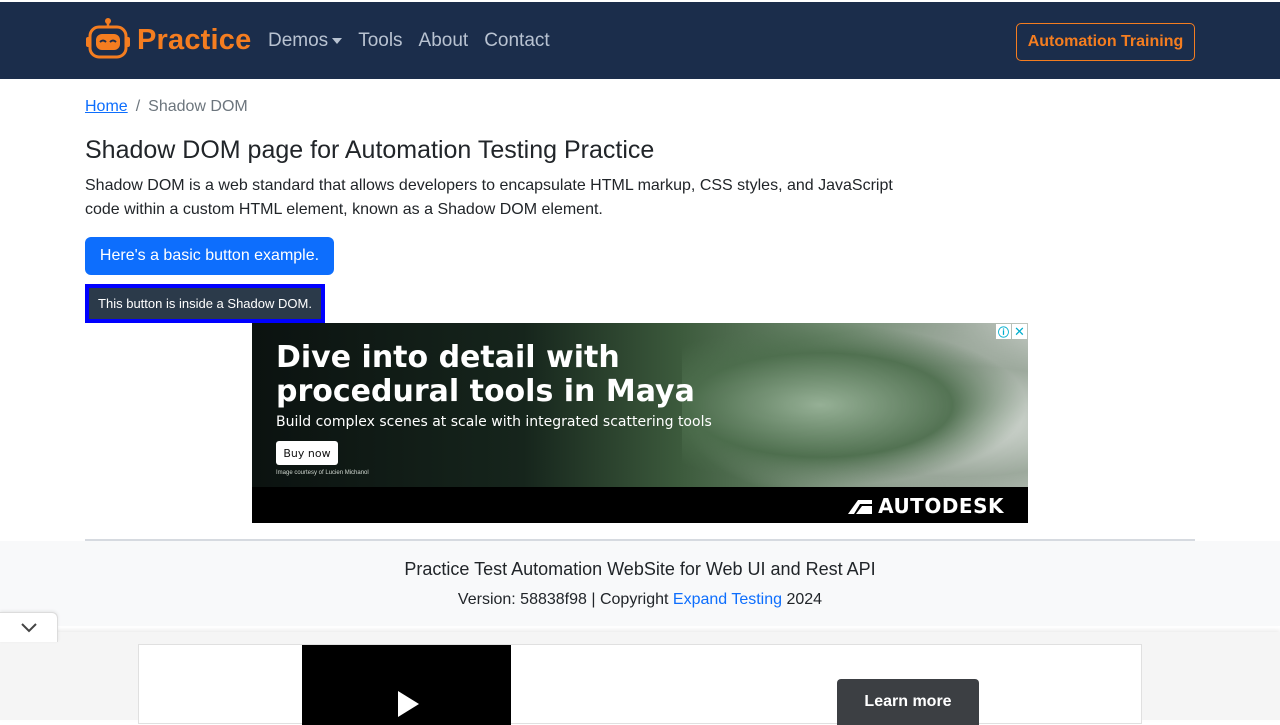 This screenshot has height=725, width=1280. I want to click on robot-logo-icon, so click(108, 38).